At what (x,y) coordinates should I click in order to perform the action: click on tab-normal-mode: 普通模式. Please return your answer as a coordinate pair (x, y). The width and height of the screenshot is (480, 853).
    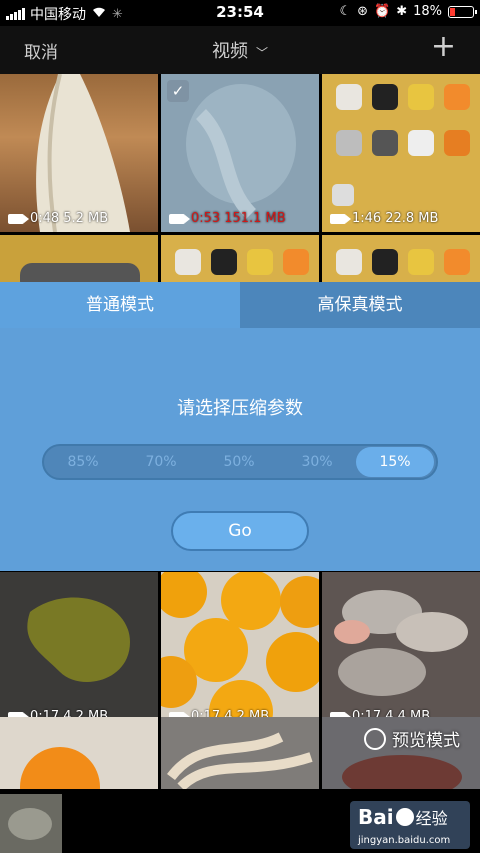
    Looking at the image, I should click on (120, 305).